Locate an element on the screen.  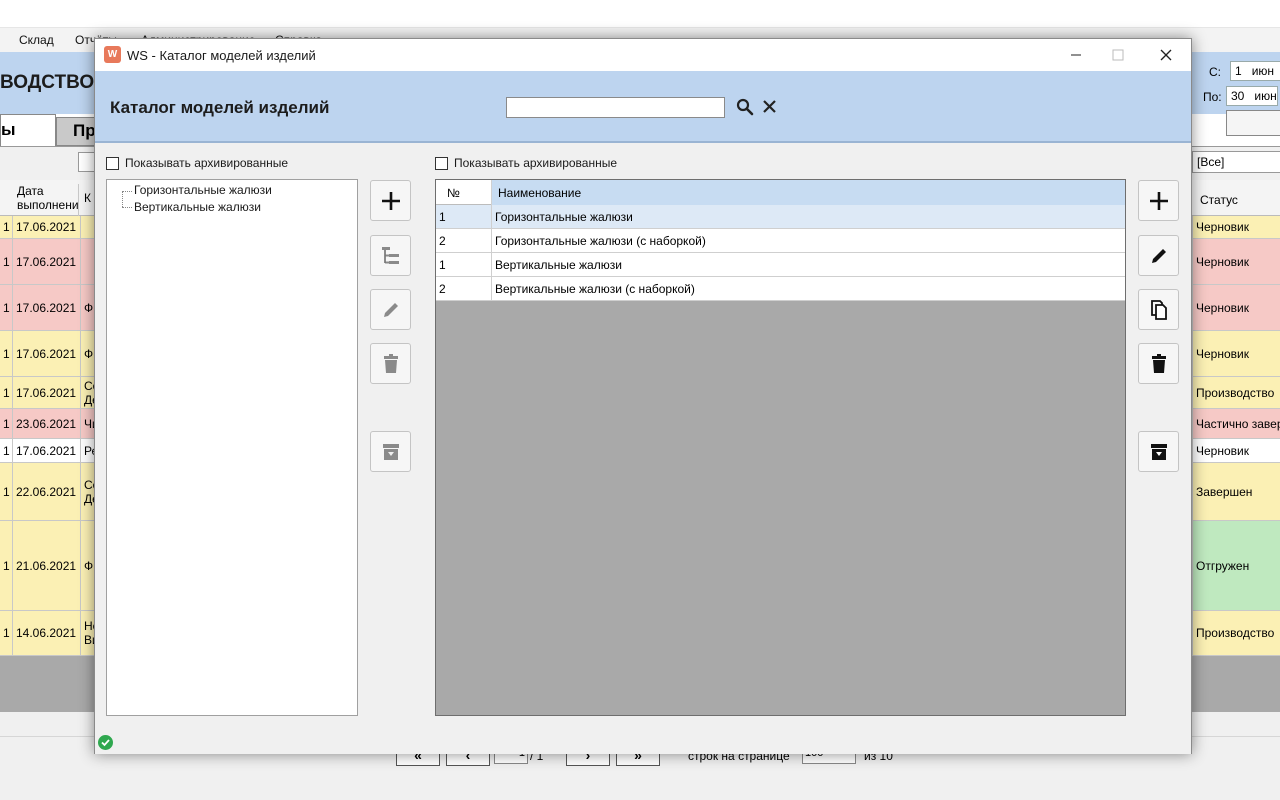
window-titlebar: W WS - Каталог моделей изделий is located at coordinates (643, 55).